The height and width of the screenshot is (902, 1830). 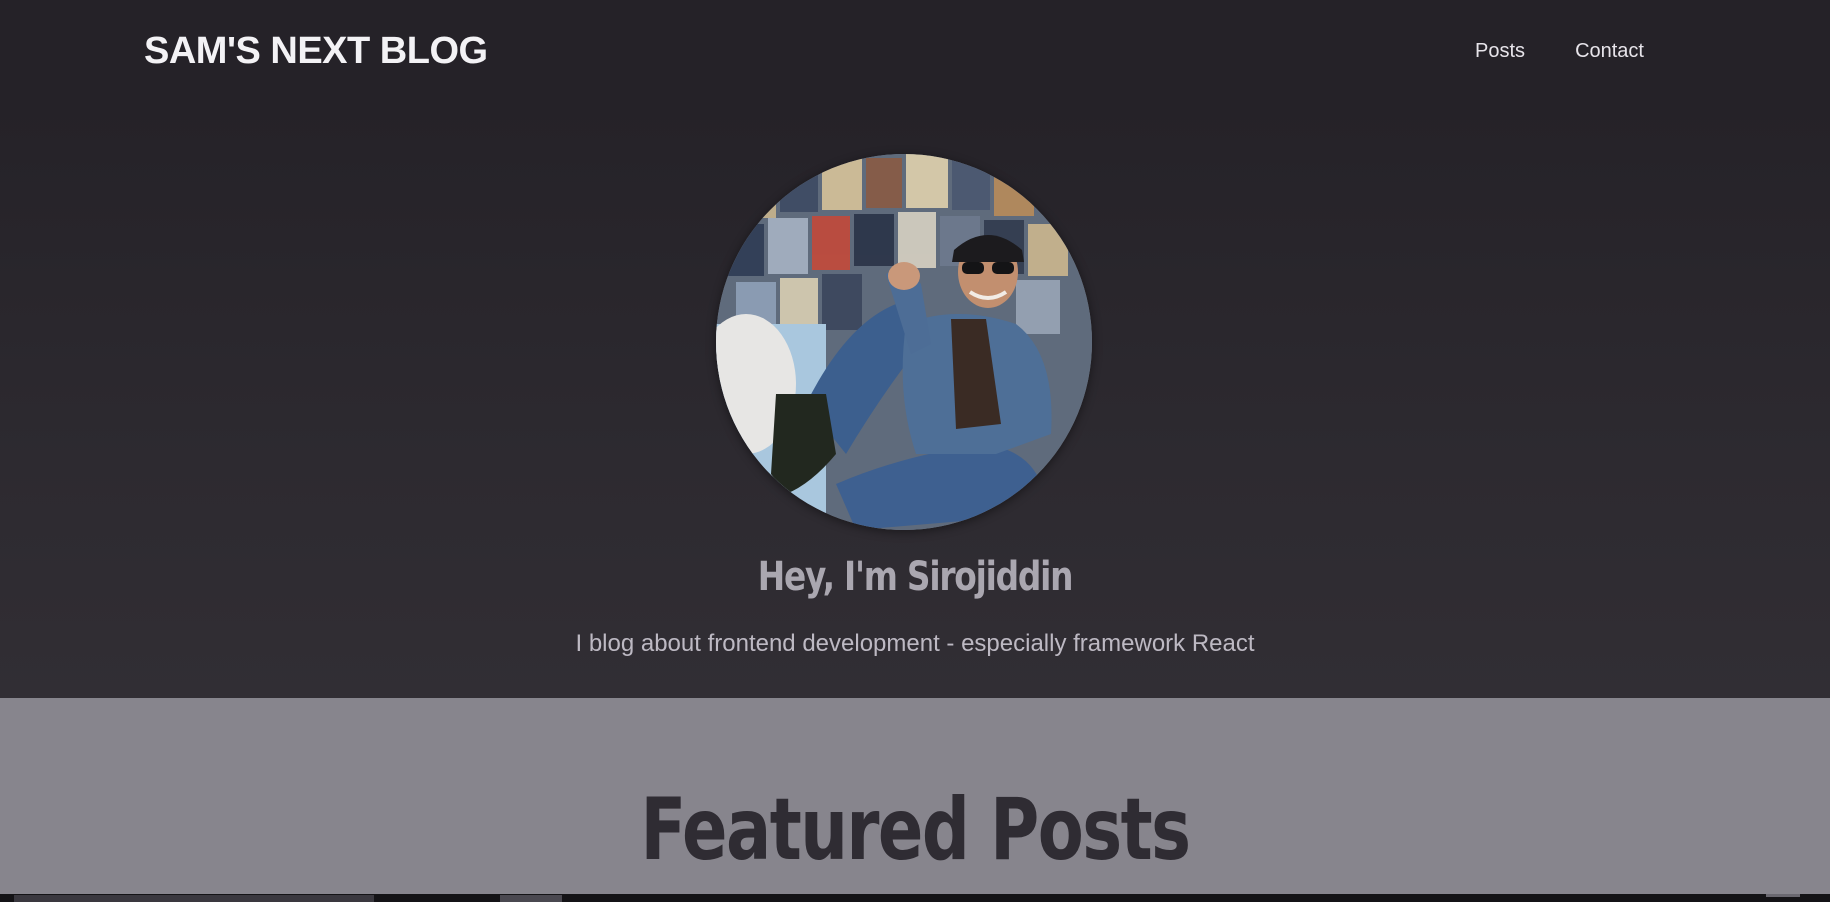 What do you see at coordinates (1609, 51) in the screenshot?
I see `nav-link-contact: Contact` at bounding box center [1609, 51].